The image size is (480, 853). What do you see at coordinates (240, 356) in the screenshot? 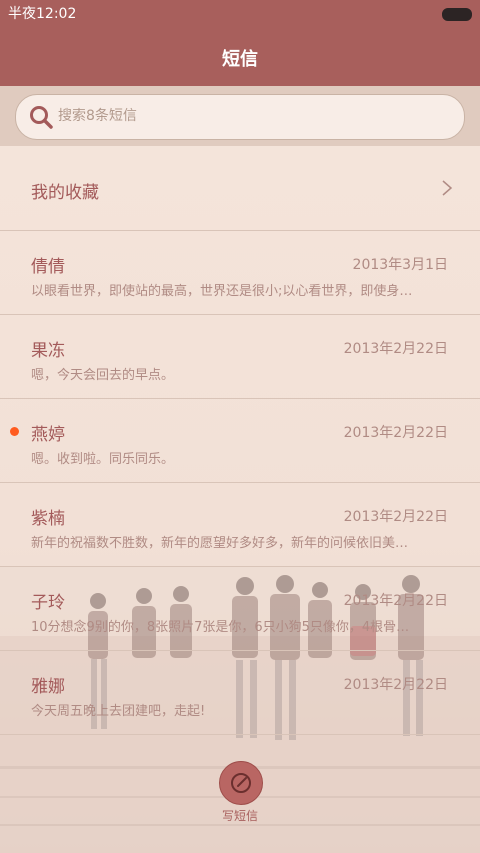
I see `message-row: 果冻 2013年2月22日 嗯，今天会回去的早点。` at bounding box center [240, 356].